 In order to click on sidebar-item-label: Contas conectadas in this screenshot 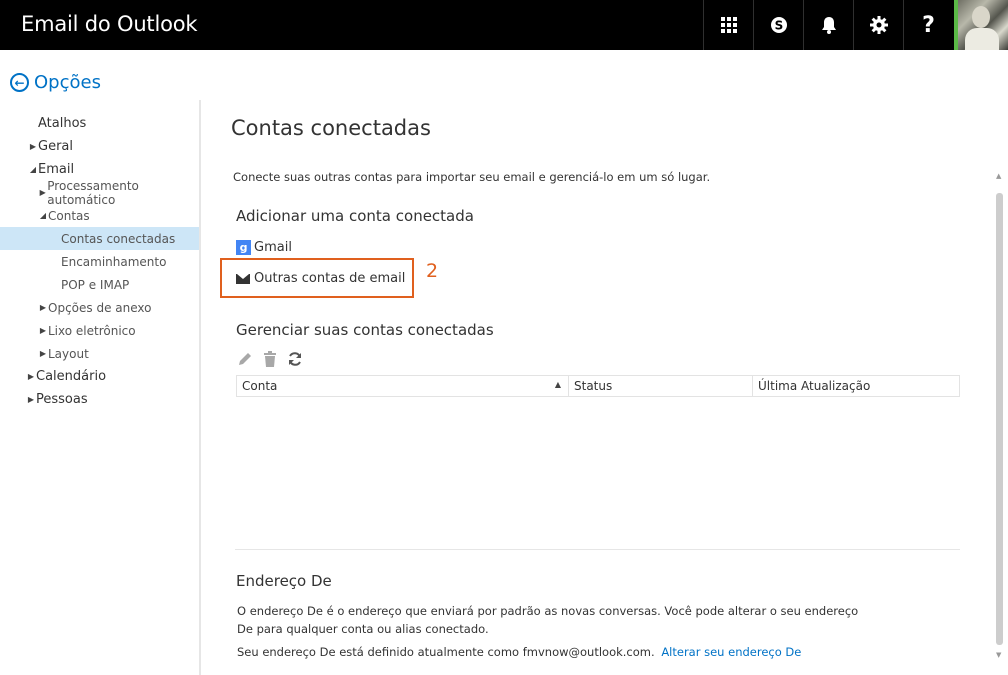, I will do `click(118, 238)`.